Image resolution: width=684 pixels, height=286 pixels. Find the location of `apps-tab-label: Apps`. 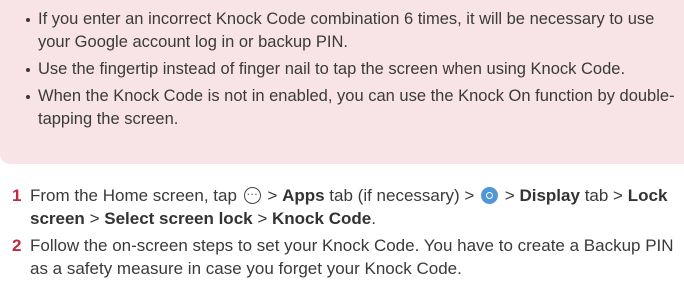

apps-tab-label: Apps is located at coordinates (303, 195).